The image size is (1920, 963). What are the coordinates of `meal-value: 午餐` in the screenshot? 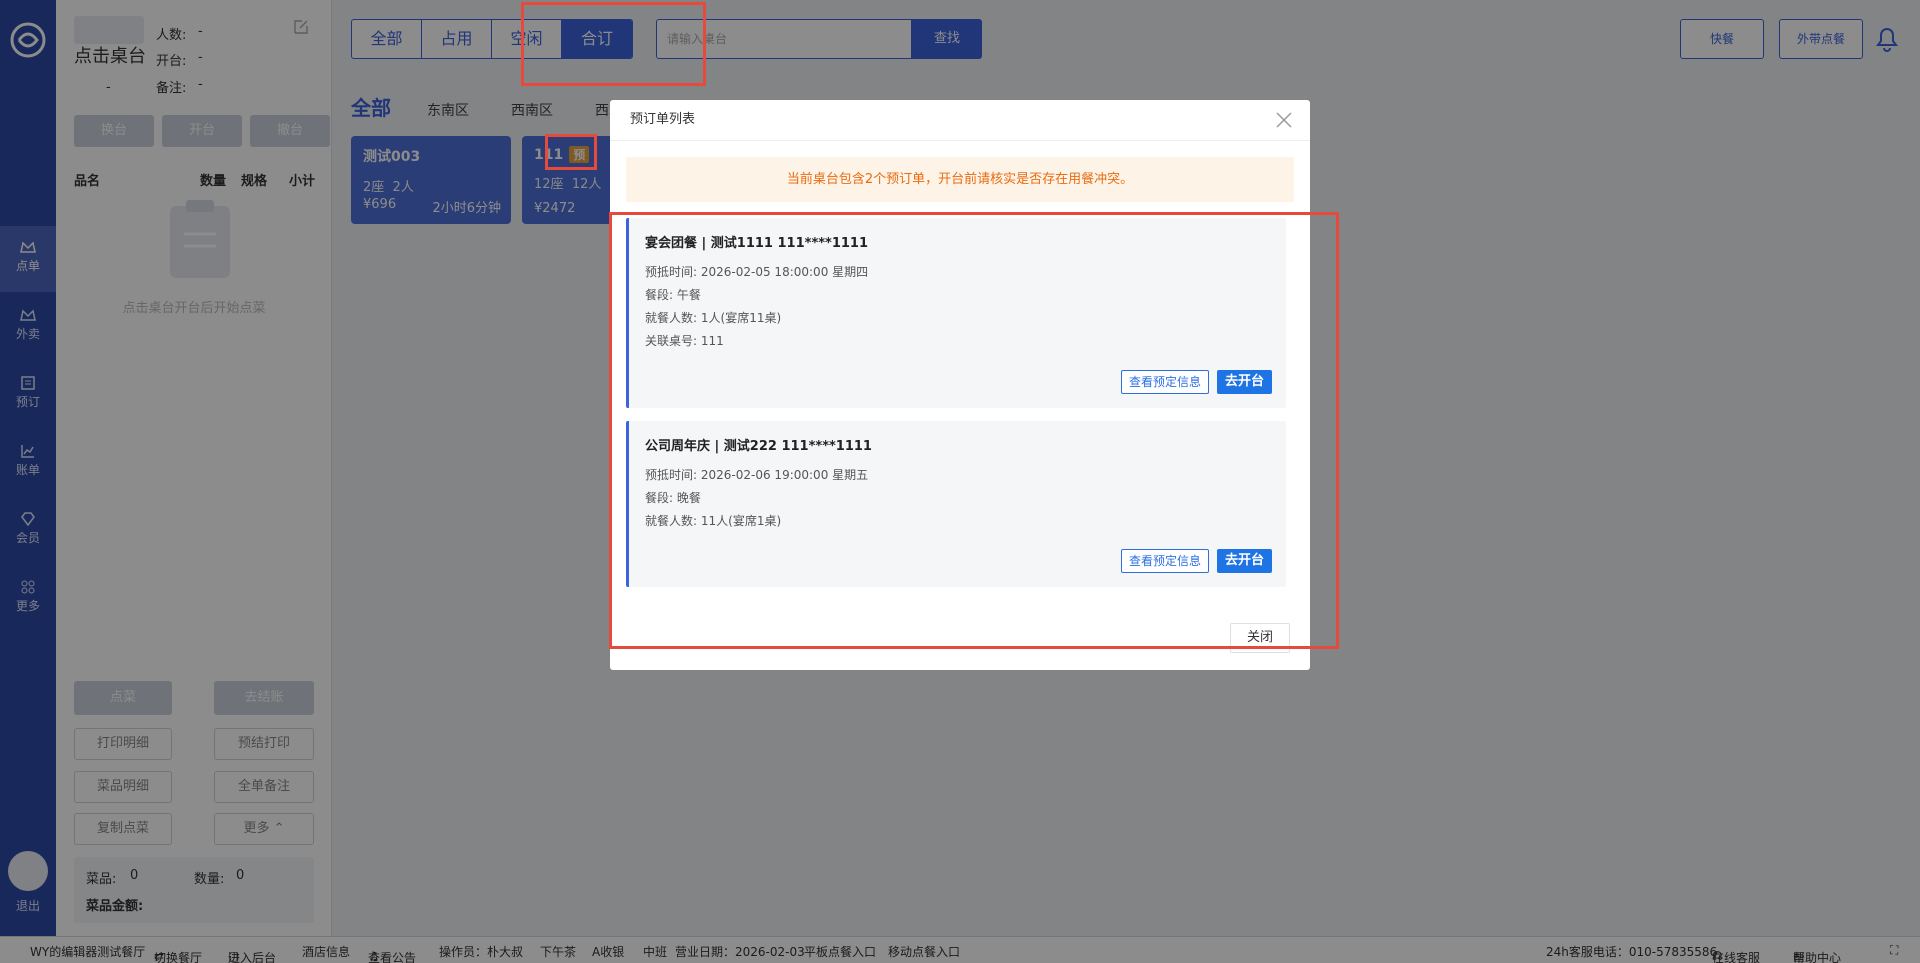 It's located at (688, 295).